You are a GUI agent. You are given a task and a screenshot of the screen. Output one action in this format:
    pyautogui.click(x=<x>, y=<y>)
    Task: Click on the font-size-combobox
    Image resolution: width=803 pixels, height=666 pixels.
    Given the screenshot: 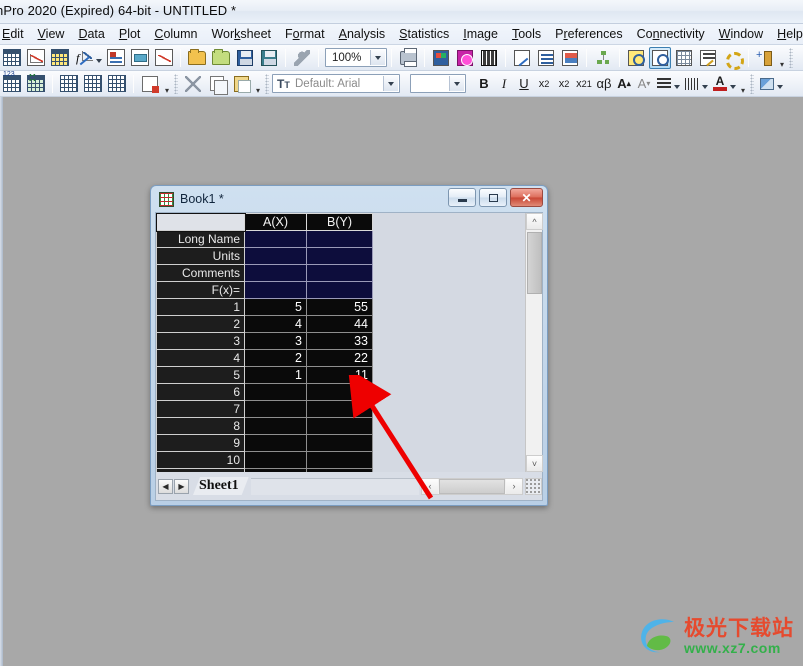 What is the action you would take?
    pyautogui.click(x=438, y=83)
    